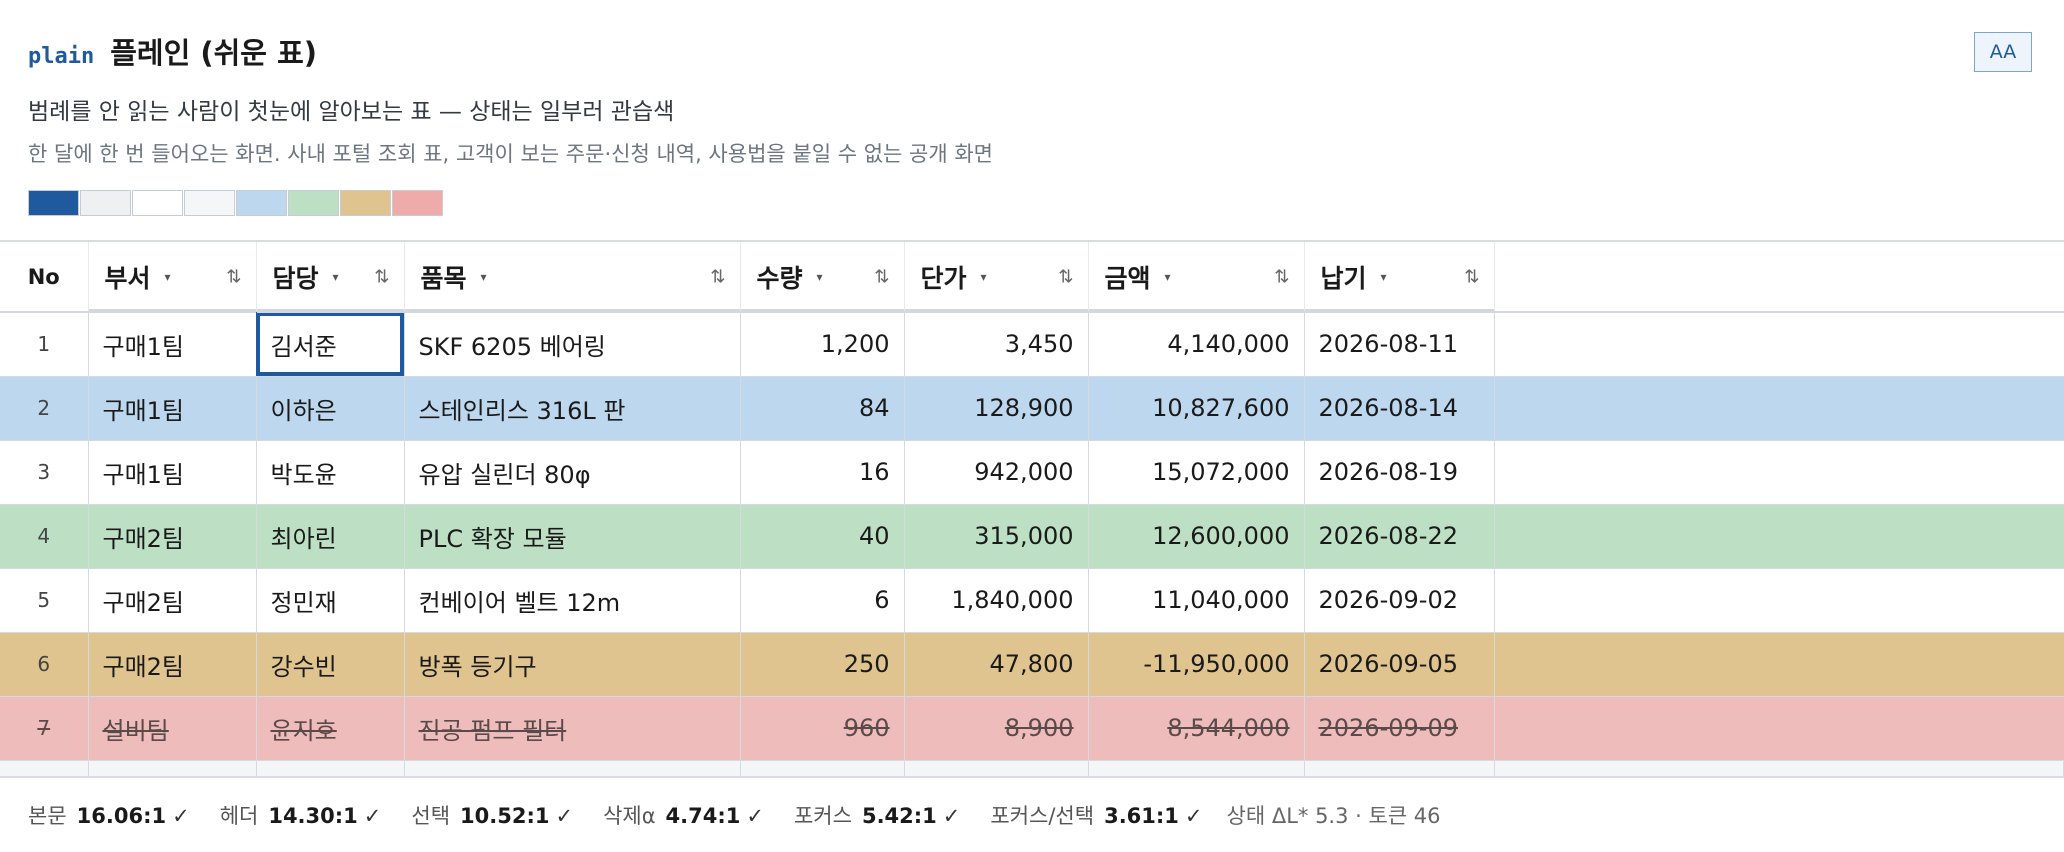 This screenshot has width=2064, height=852. What do you see at coordinates (822, 408) in the screenshot?
I see `cell-qty: 84` at bounding box center [822, 408].